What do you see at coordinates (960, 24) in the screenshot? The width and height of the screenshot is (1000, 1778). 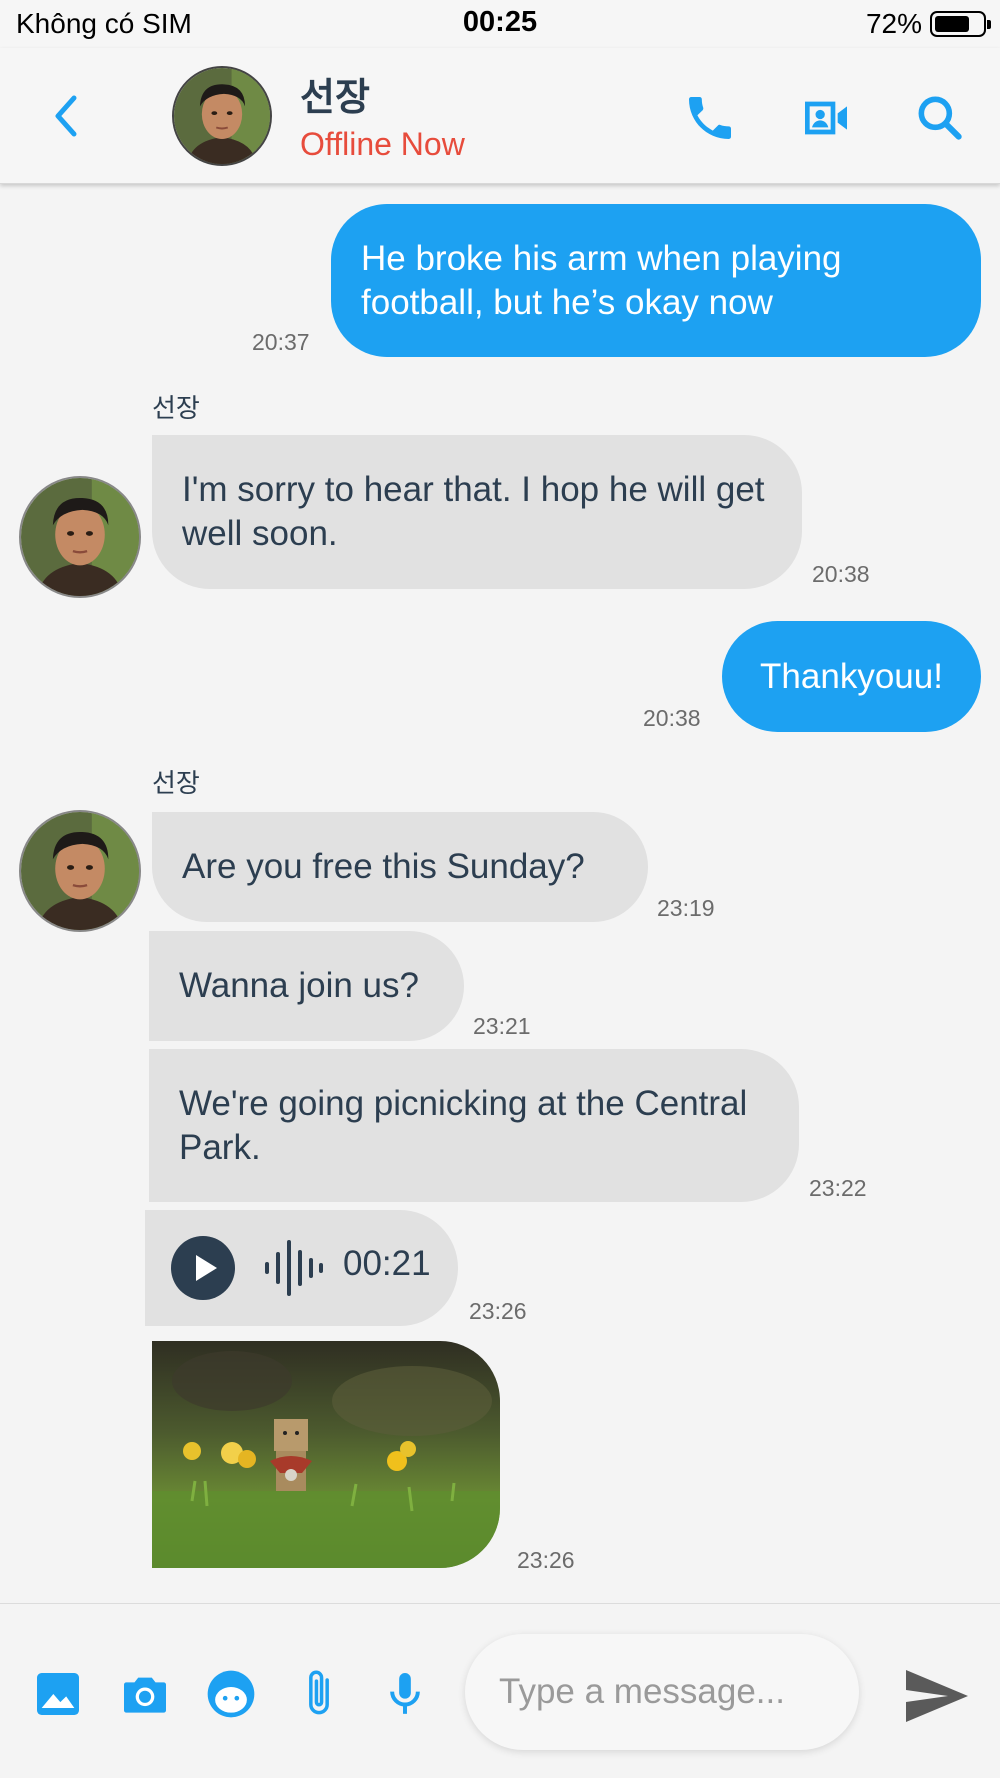 I see `battery-icon` at bounding box center [960, 24].